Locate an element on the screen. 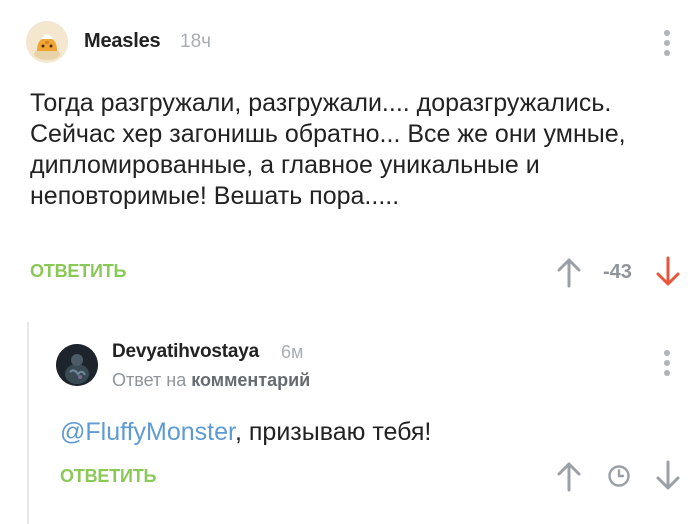 The image size is (700, 524). comment-text-rest: , призываю тебя! is located at coordinates (333, 432).